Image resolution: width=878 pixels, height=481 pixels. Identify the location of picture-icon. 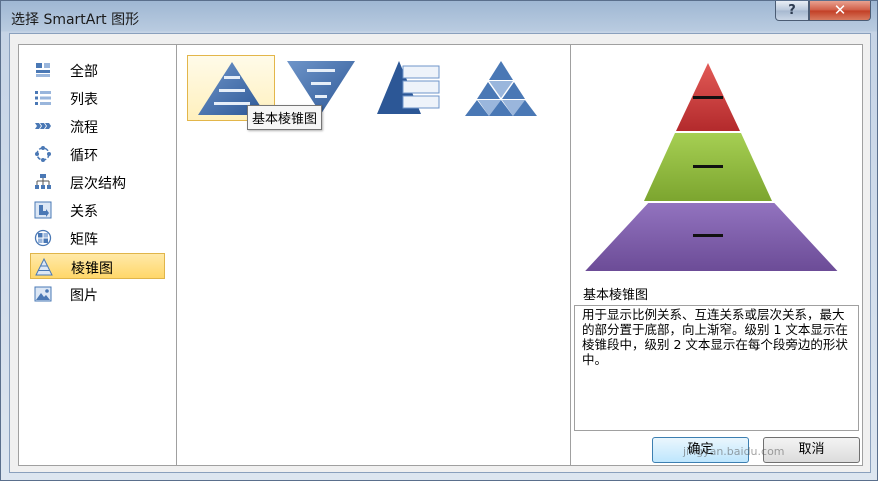
(43, 294).